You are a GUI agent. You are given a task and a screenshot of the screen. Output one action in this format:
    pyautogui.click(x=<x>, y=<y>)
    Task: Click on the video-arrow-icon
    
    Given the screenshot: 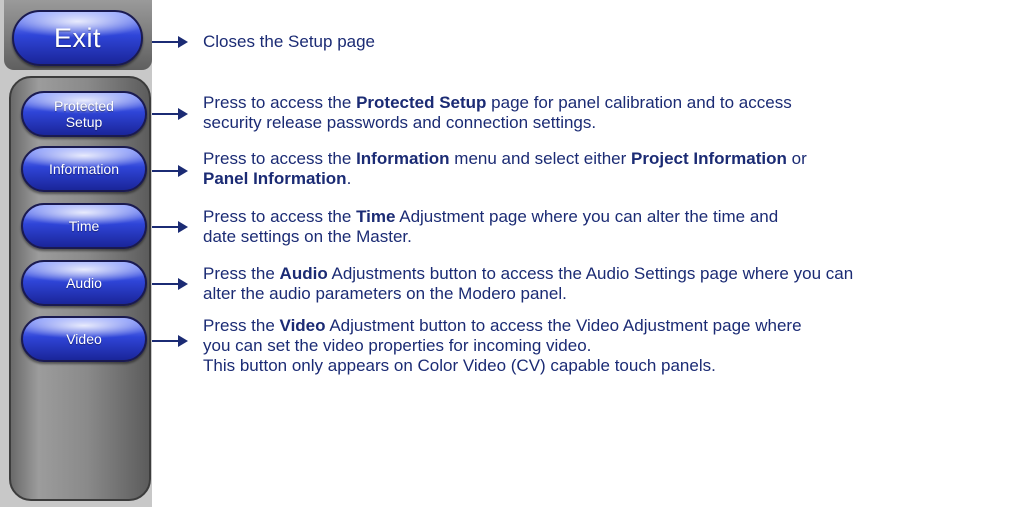 What is the action you would take?
    pyautogui.click(x=170, y=341)
    